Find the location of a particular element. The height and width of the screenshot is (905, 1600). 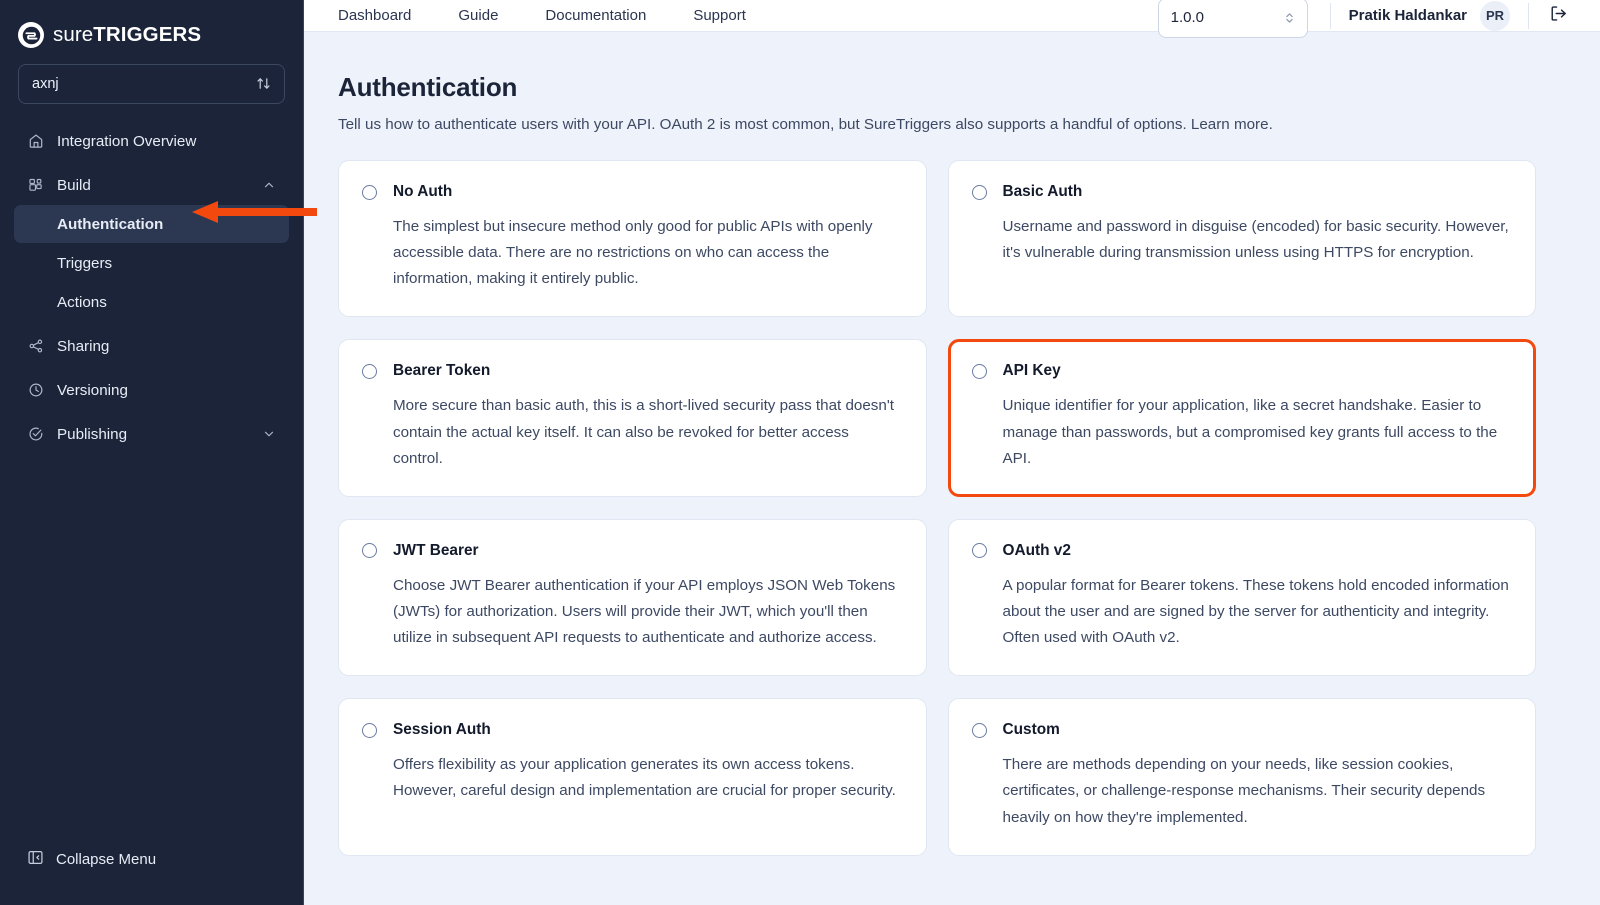

search-value: axnj is located at coordinates (45, 84).